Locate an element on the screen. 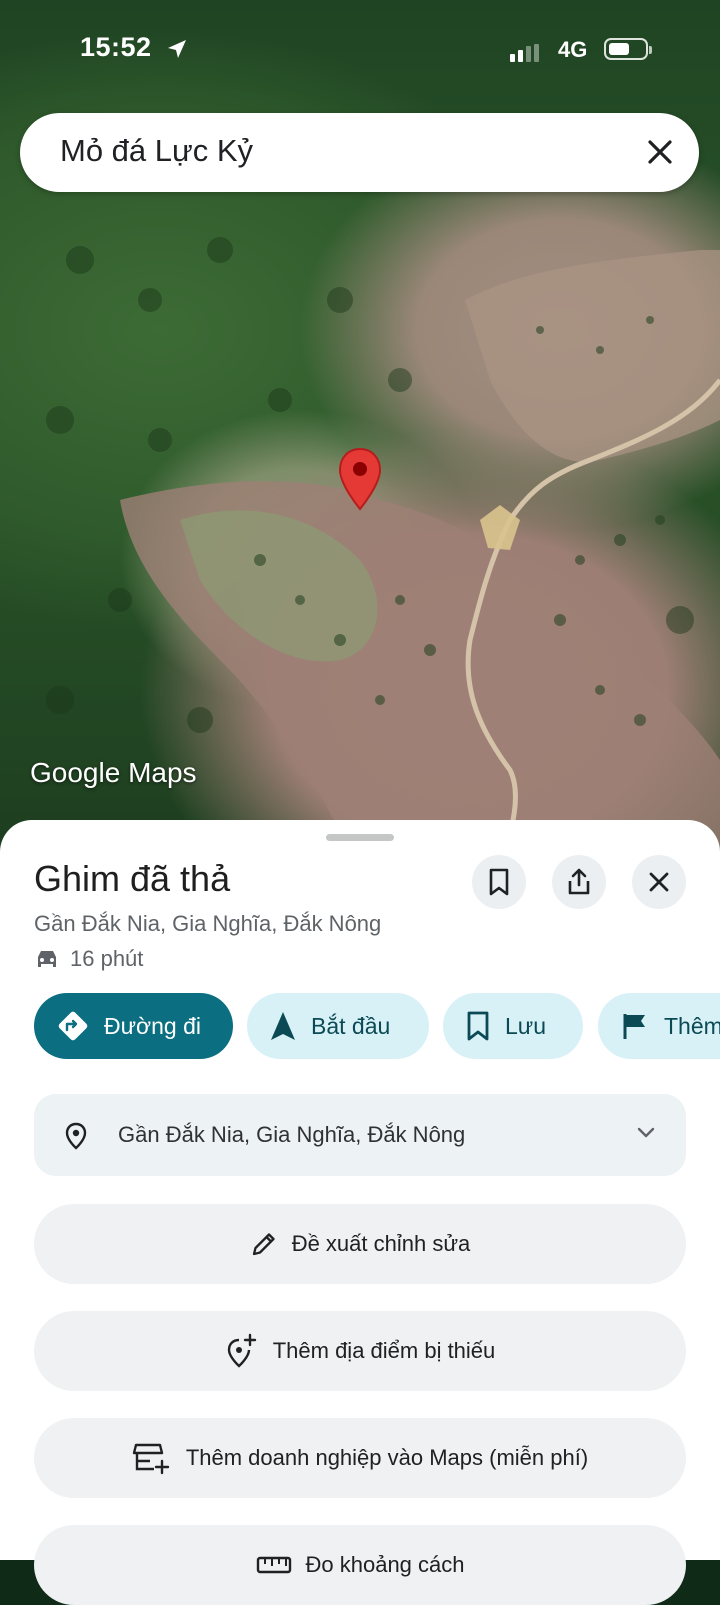  status-time: 15:52 is located at coordinates (116, 47).